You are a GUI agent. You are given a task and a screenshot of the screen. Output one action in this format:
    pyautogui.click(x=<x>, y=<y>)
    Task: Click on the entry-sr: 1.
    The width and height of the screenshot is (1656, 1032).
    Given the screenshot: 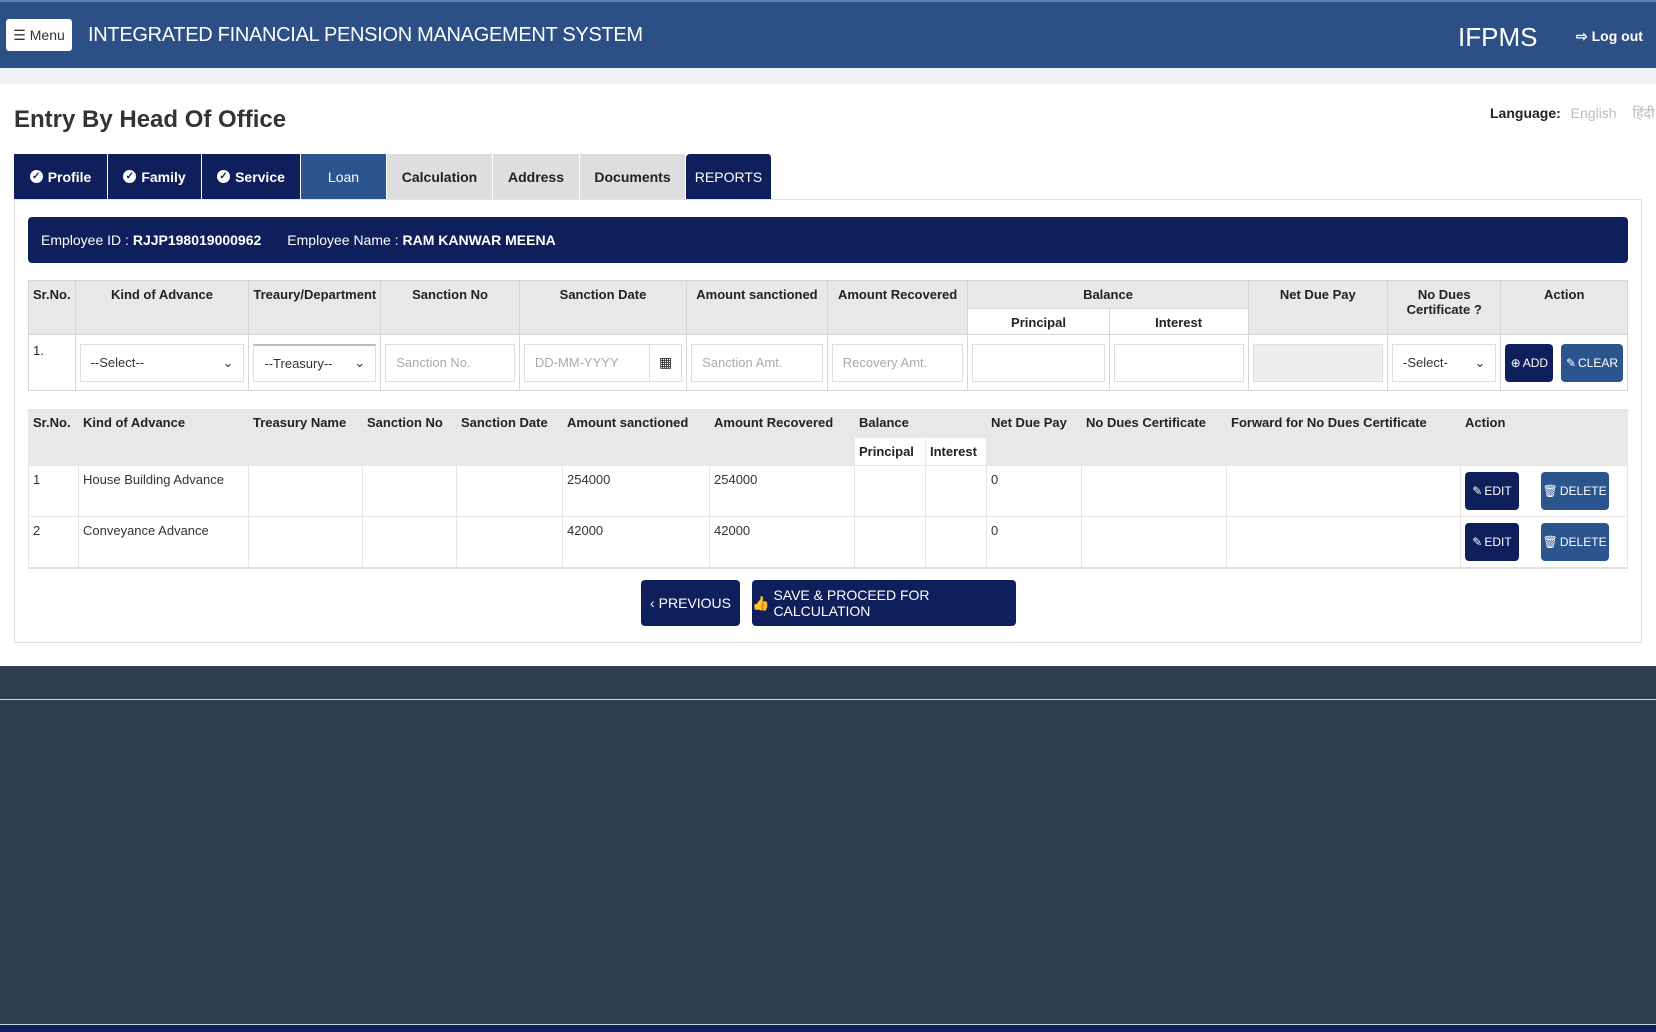 What is the action you would take?
    pyautogui.click(x=52, y=362)
    